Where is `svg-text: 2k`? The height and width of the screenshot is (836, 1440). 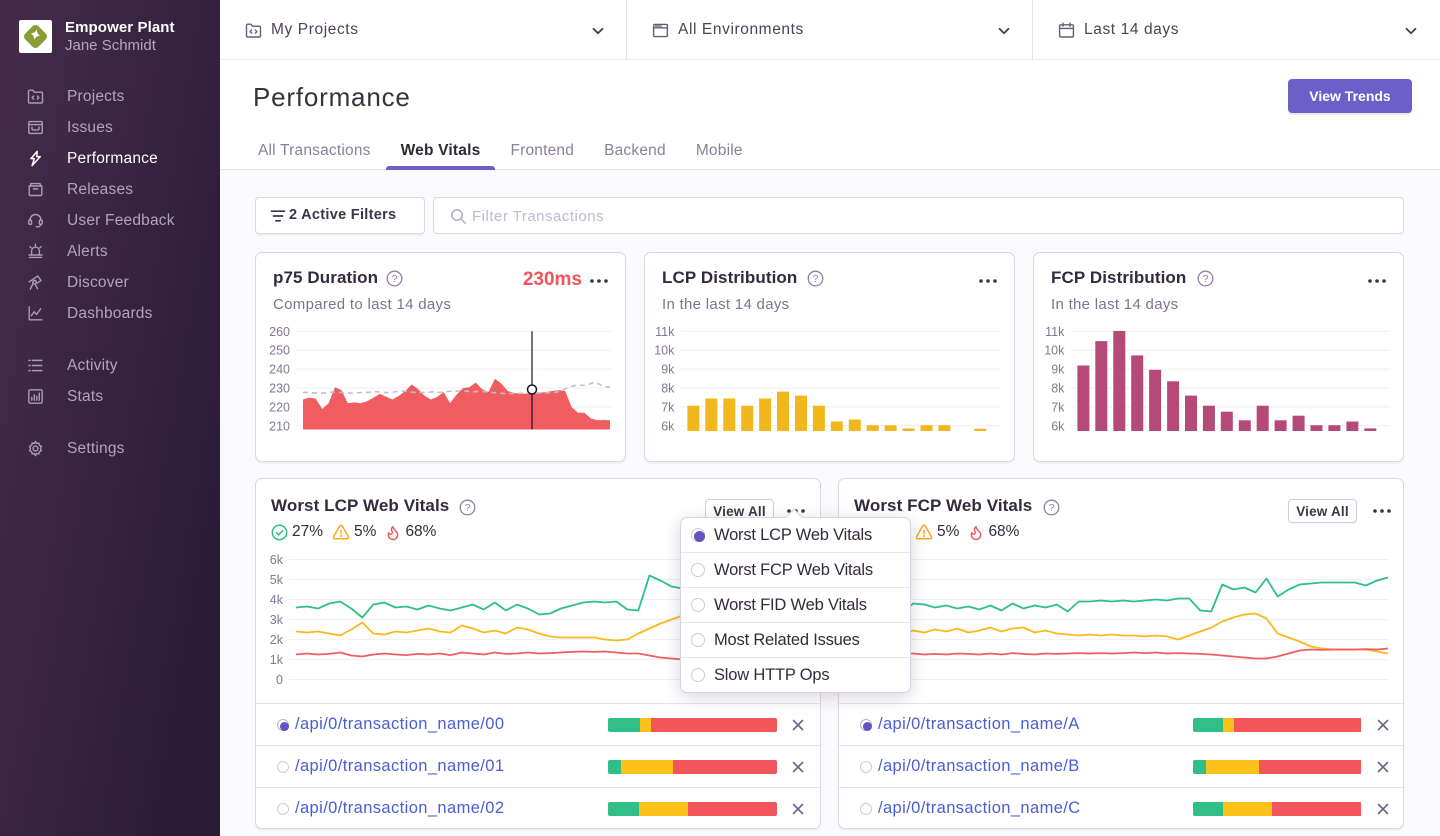 svg-text: 2k is located at coordinates (277, 640).